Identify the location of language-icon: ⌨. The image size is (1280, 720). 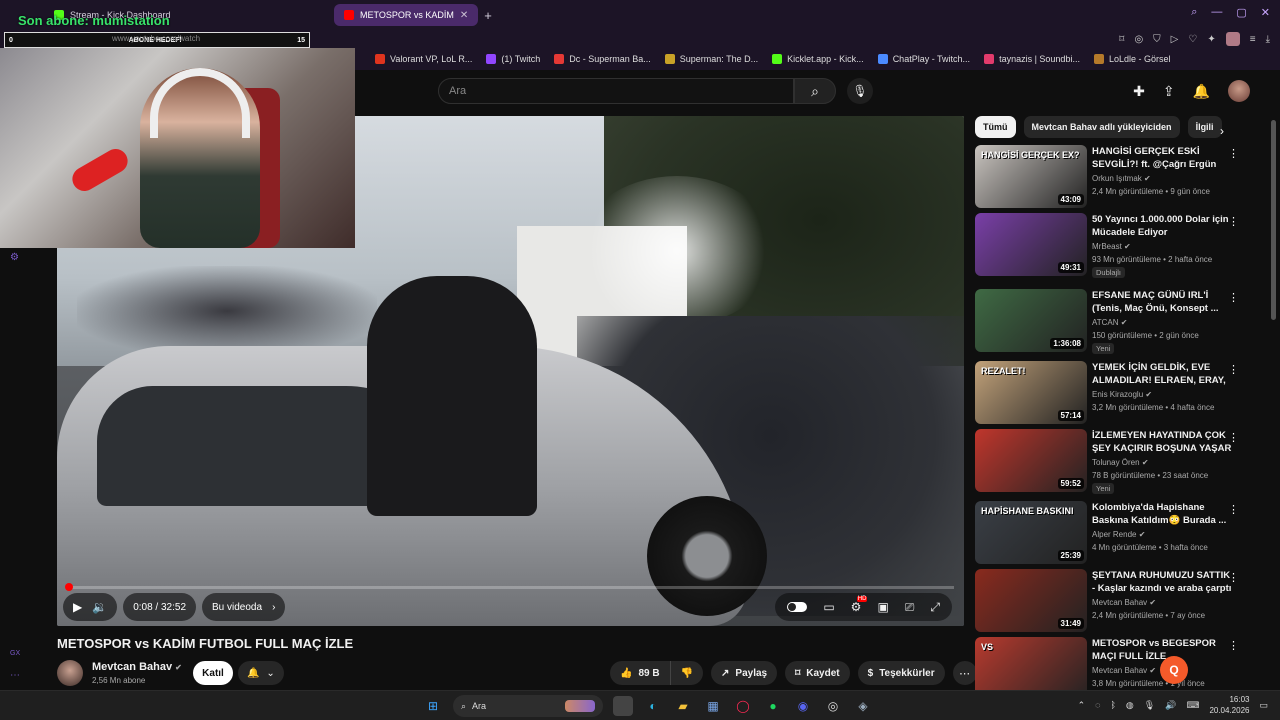
(1192, 705).